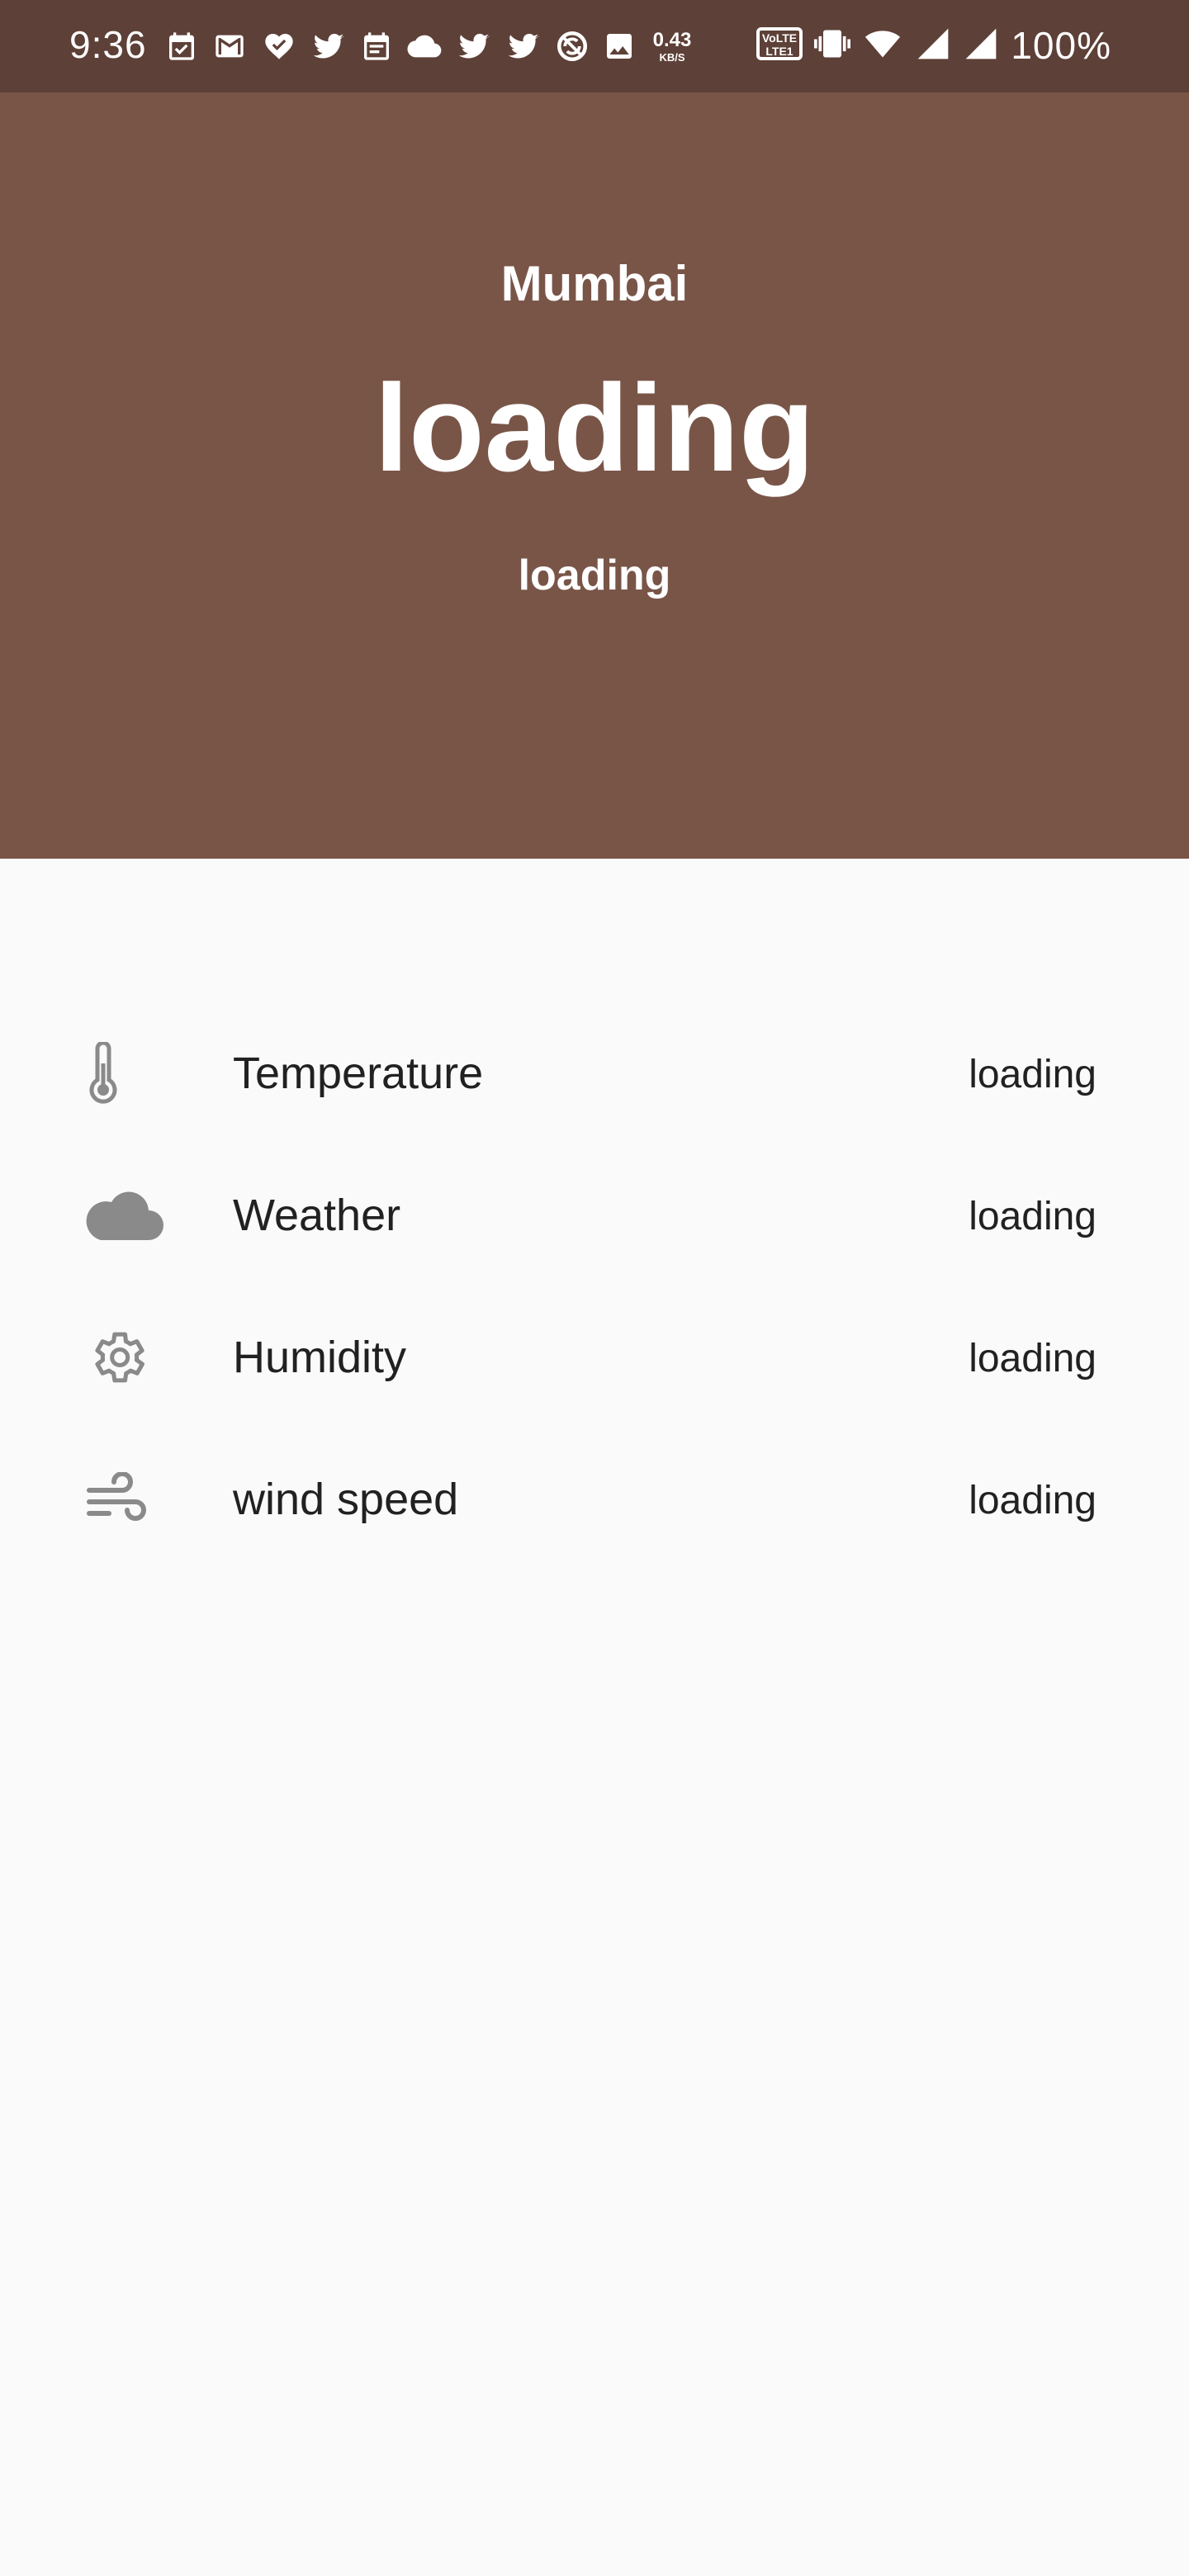  What do you see at coordinates (181, 46) in the screenshot?
I see `calendar-check-icon` at bounding box center [181, 46].